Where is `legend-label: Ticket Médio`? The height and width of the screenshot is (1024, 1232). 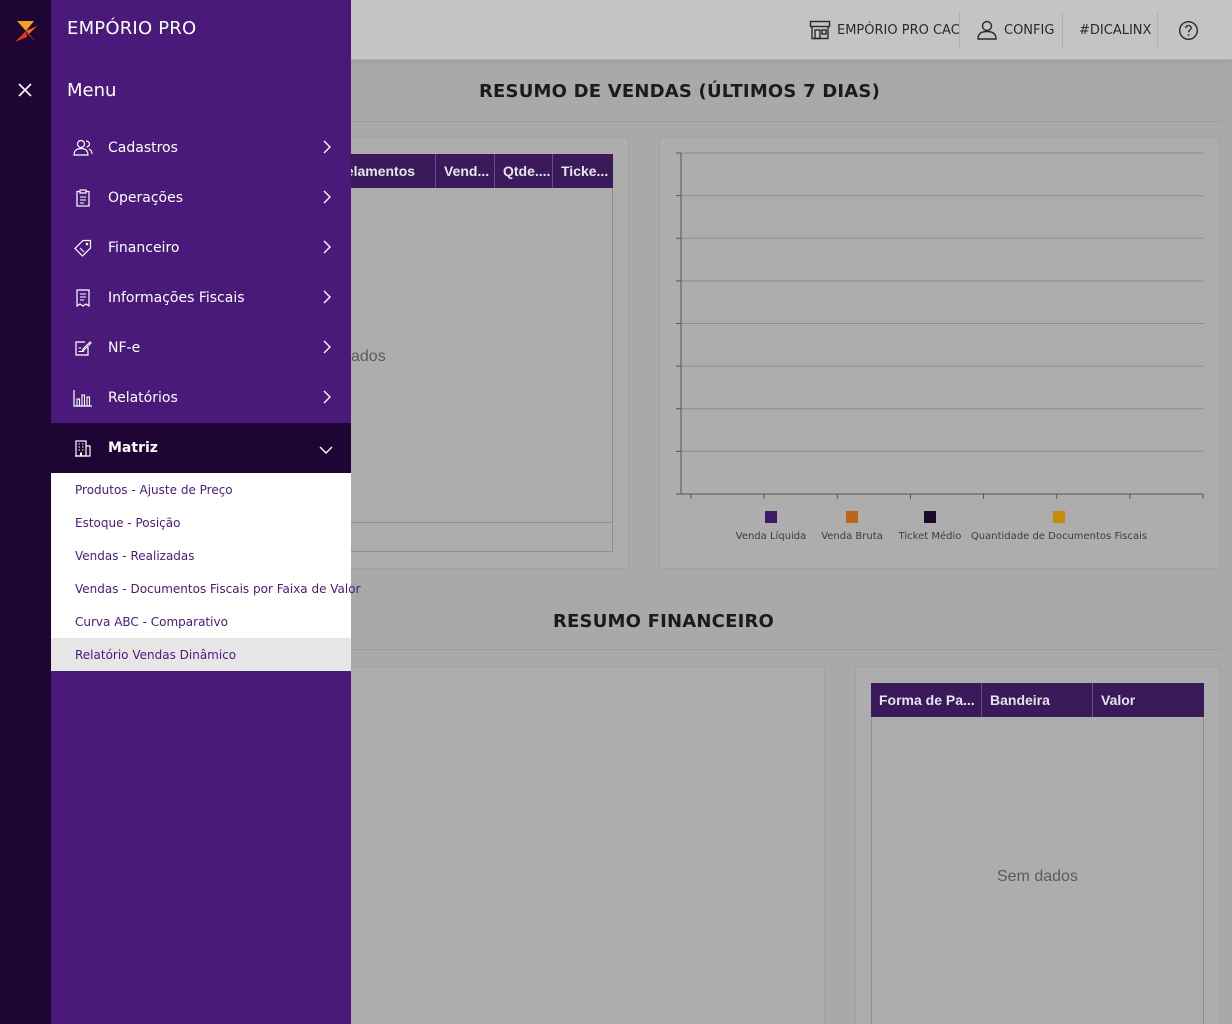
legend-label: Ticket Médio is located at coordinates (930, 536).